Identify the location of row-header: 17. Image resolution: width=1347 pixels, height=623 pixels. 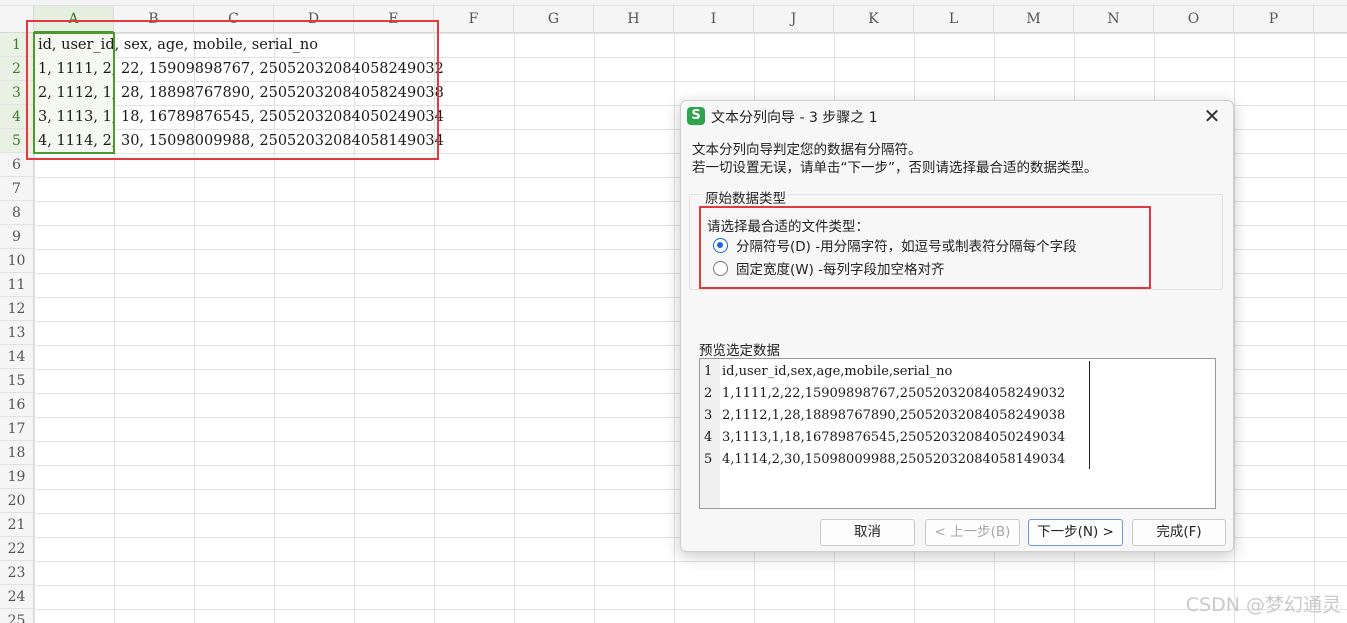
(17, 429).